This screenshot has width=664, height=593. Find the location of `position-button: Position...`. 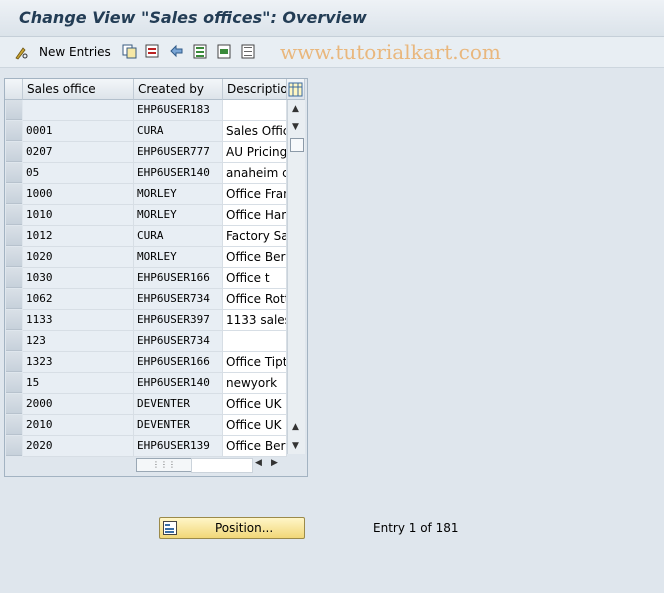

position-button: Position... is located at coordinates (232, 528).